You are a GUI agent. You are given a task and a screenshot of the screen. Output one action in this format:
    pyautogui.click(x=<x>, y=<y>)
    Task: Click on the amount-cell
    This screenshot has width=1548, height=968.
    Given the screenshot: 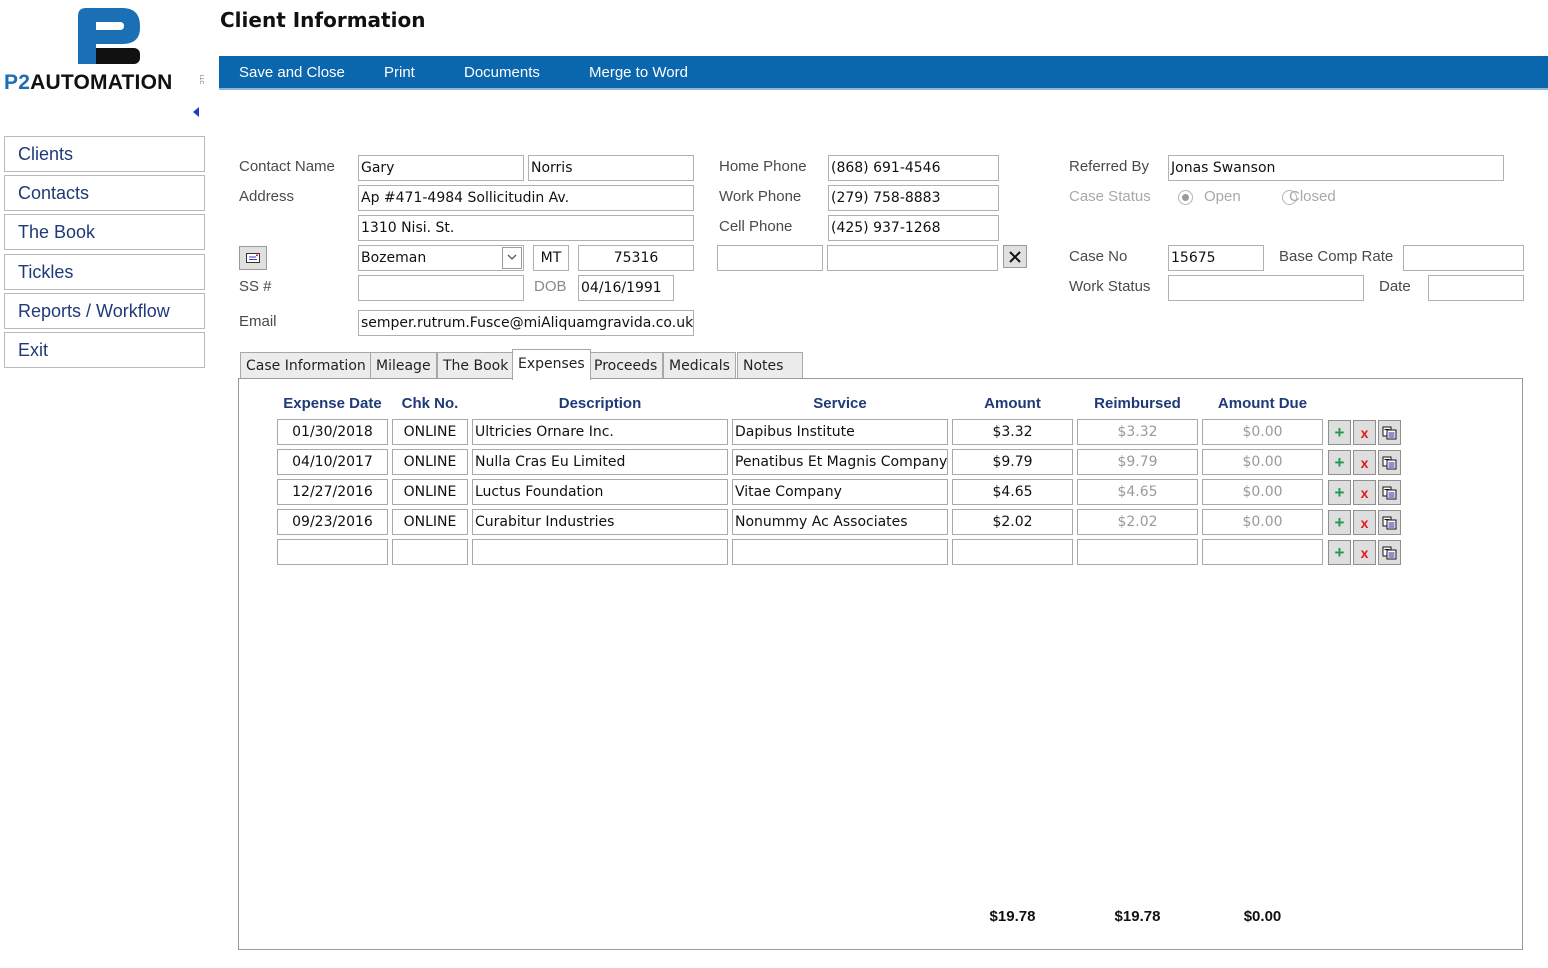 What is the action you would take?
    pyautogui.click(x=1012, y=552)
    